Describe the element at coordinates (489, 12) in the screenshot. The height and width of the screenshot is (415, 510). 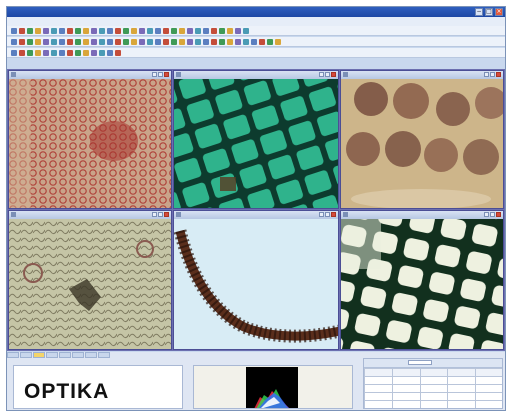
I see `maximize-button: □` at that location.